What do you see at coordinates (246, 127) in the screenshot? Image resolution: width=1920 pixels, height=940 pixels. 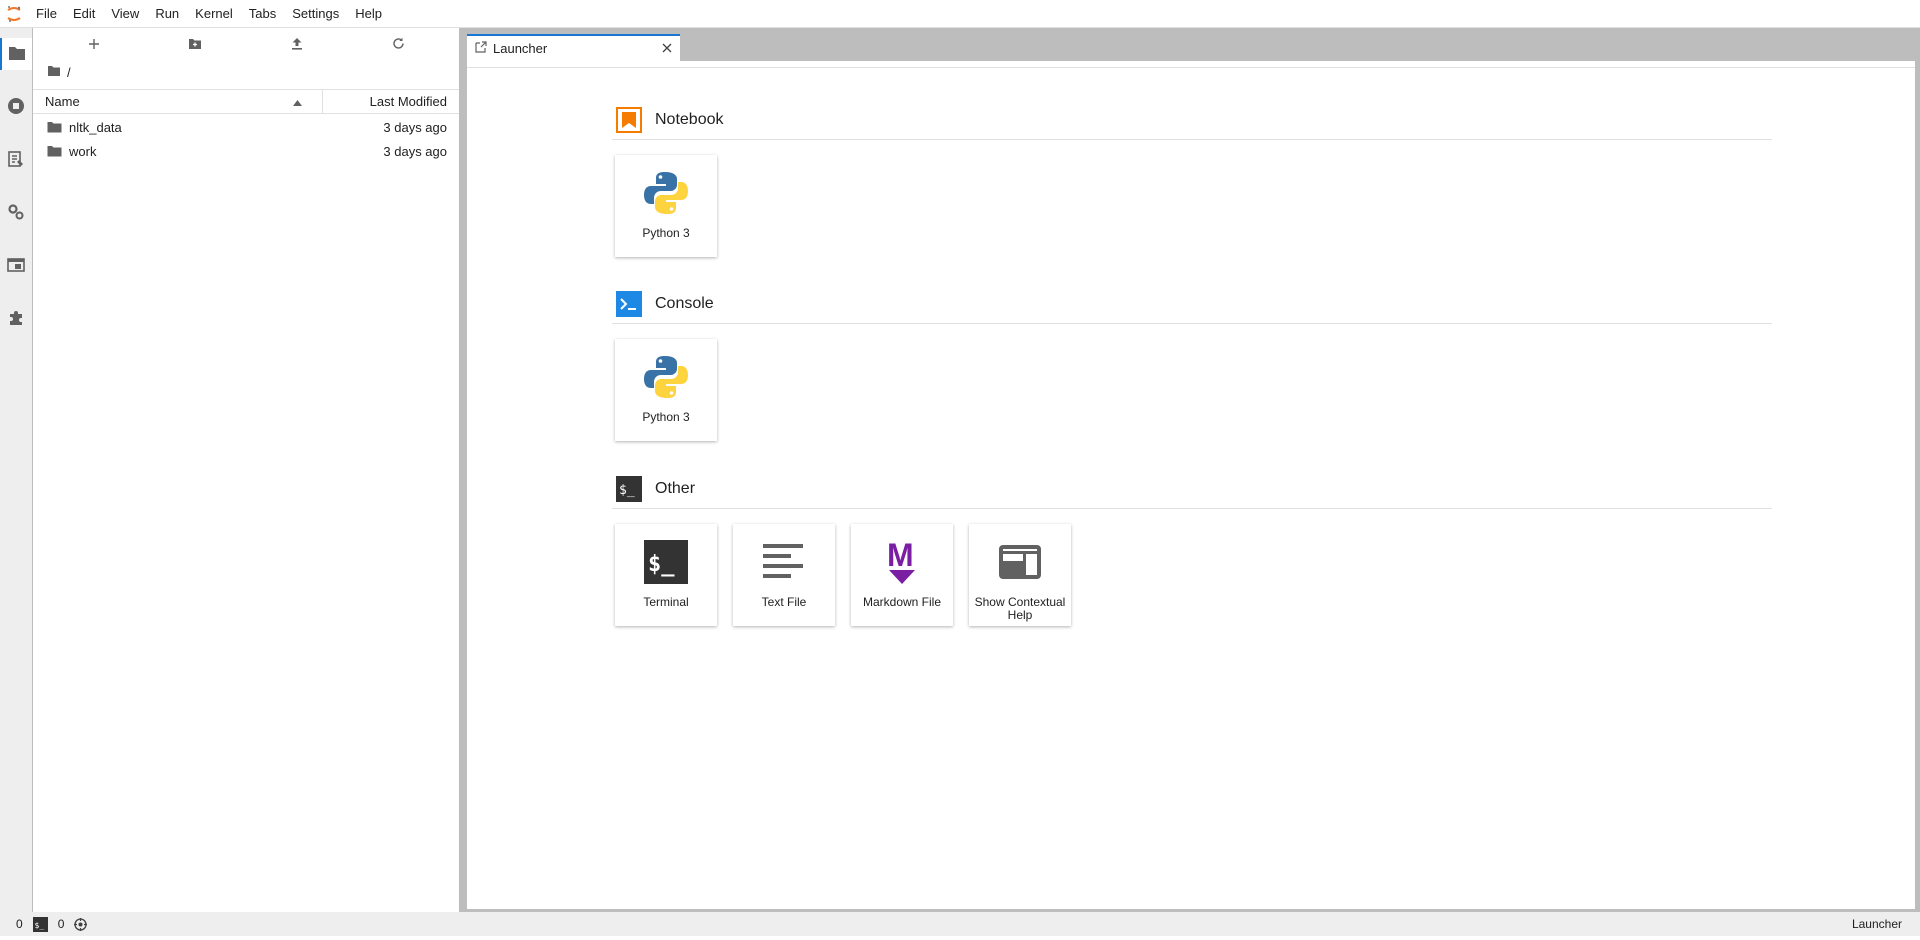 I see `file-row: nltk_data 3 days ago` at bounding box center [246, 127].